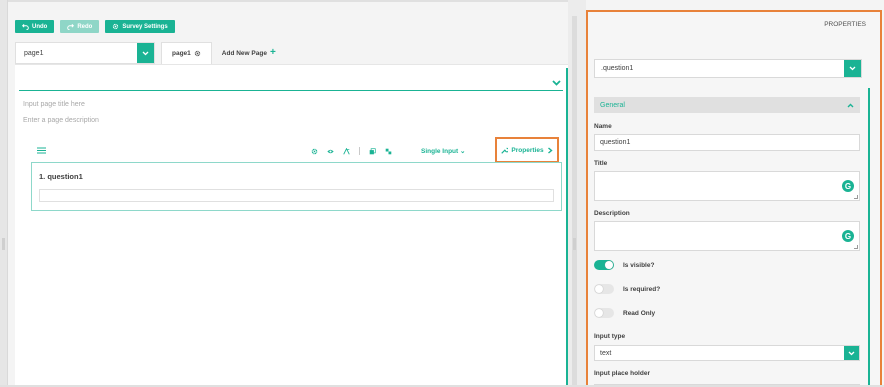 This screenshot has height=387, width=884. I want to click on panel-scrollbar, so click(869, 237).